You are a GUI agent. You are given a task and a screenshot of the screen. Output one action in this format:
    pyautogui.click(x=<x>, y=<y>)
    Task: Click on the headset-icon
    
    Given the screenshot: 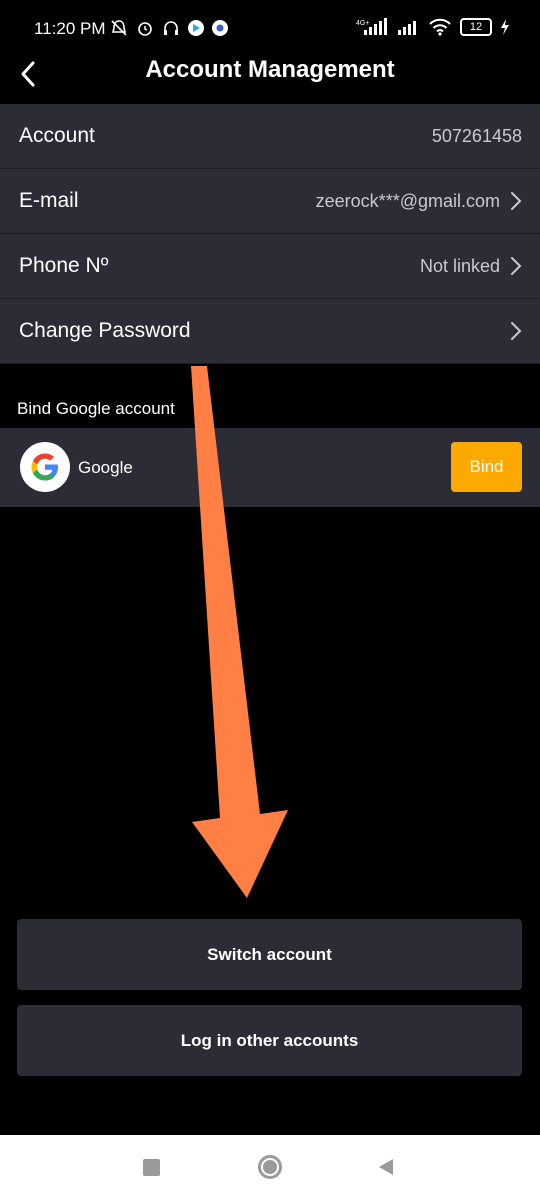 What is the action you would take?
    pyautogui.click(x=171, y=28)
    